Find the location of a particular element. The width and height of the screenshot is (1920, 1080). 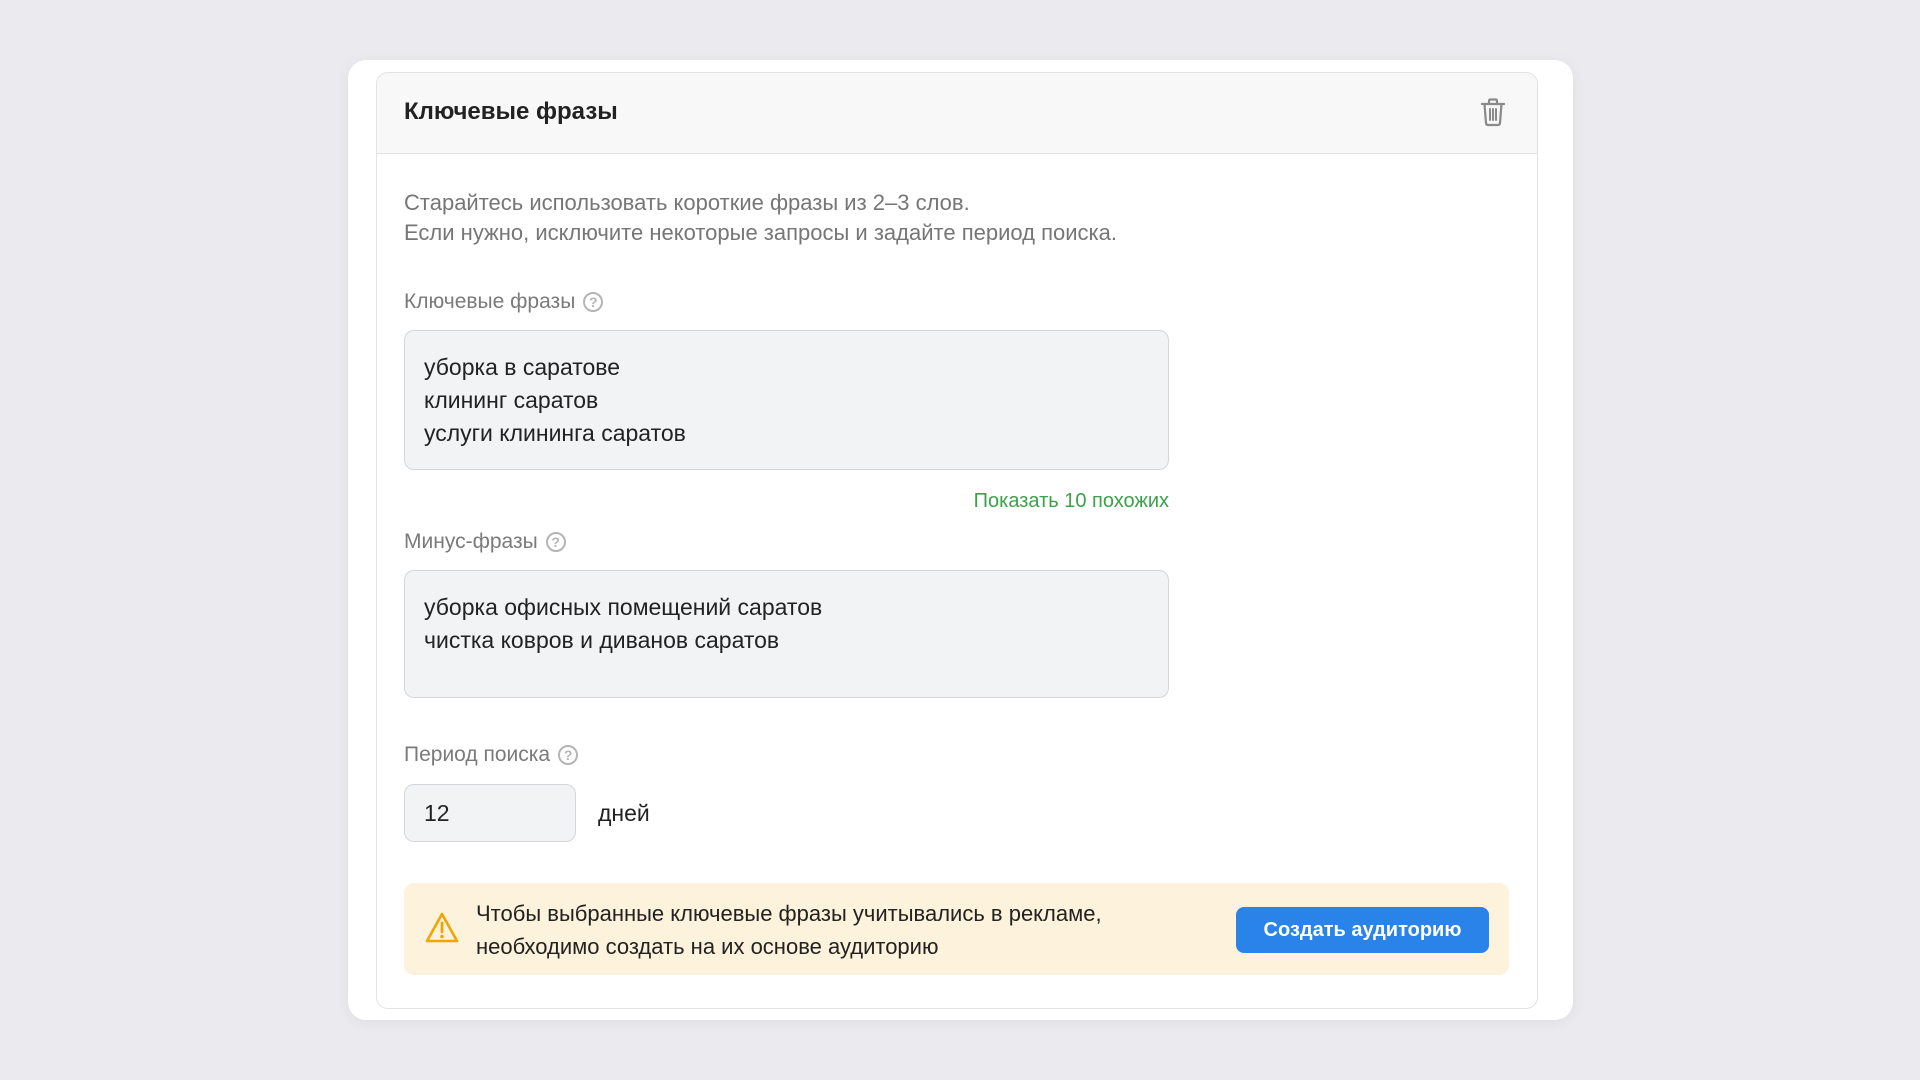

minus-phrase-line: уборка офисных помещений саратов is located at coordinates (623, 607).